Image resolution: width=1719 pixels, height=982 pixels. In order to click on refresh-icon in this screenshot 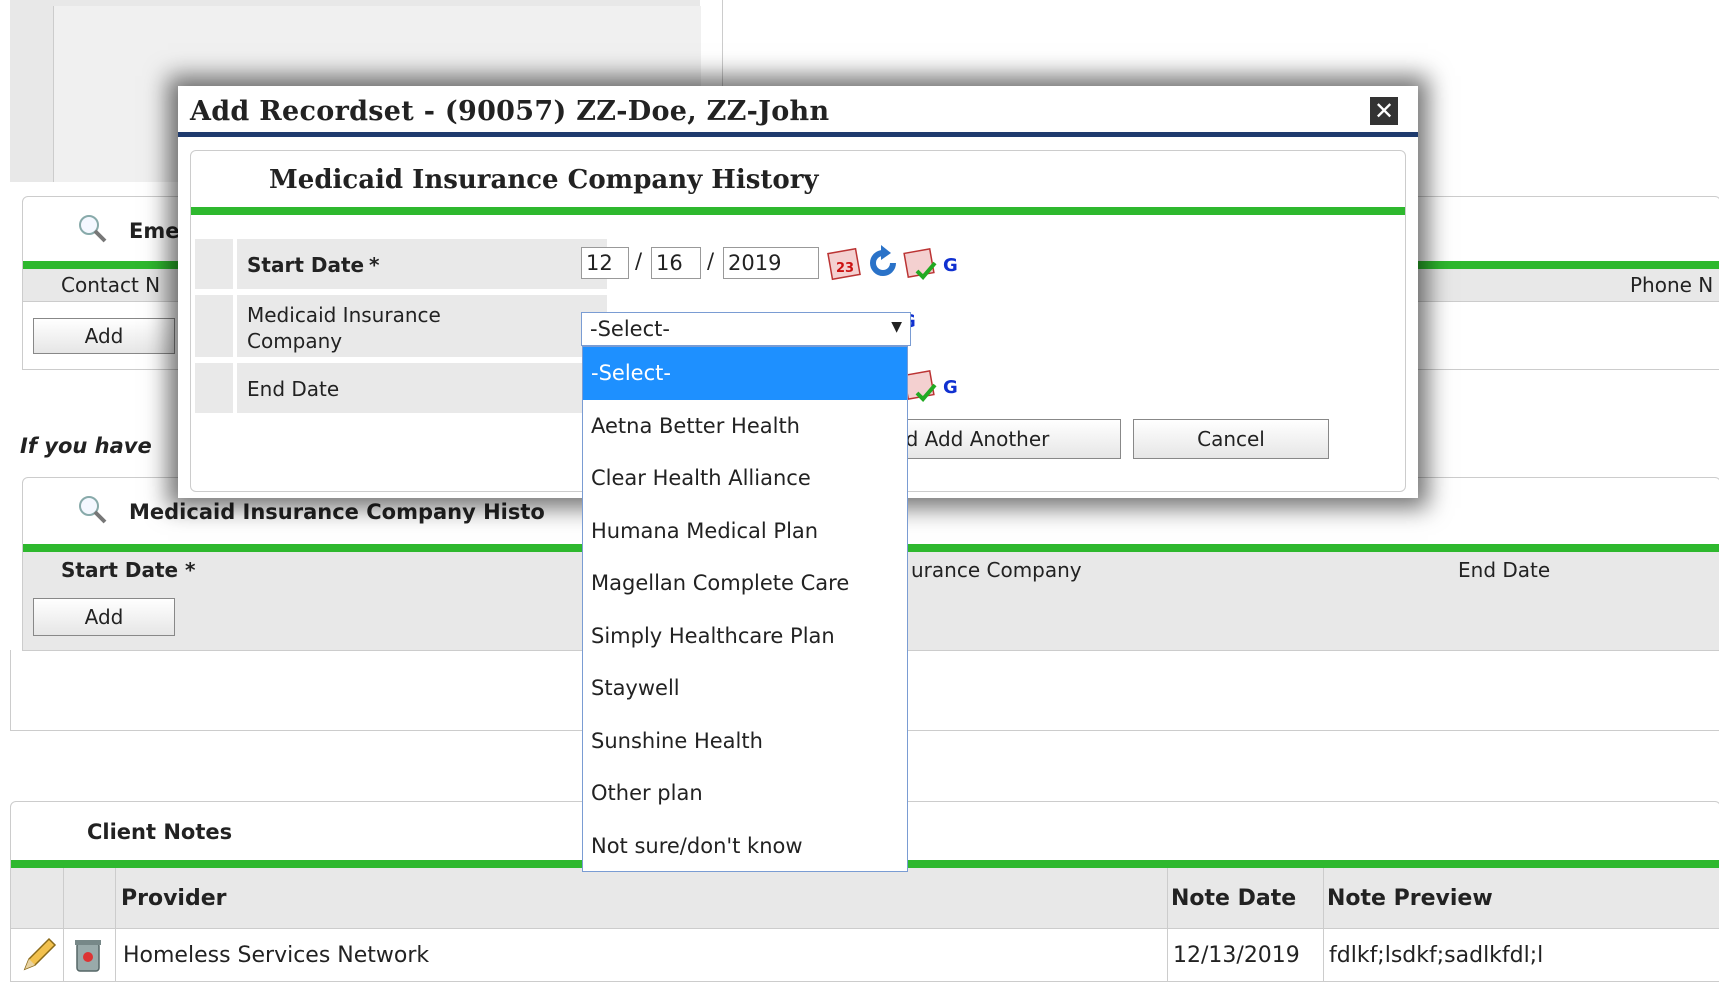, I will do `click(883, 265)`.